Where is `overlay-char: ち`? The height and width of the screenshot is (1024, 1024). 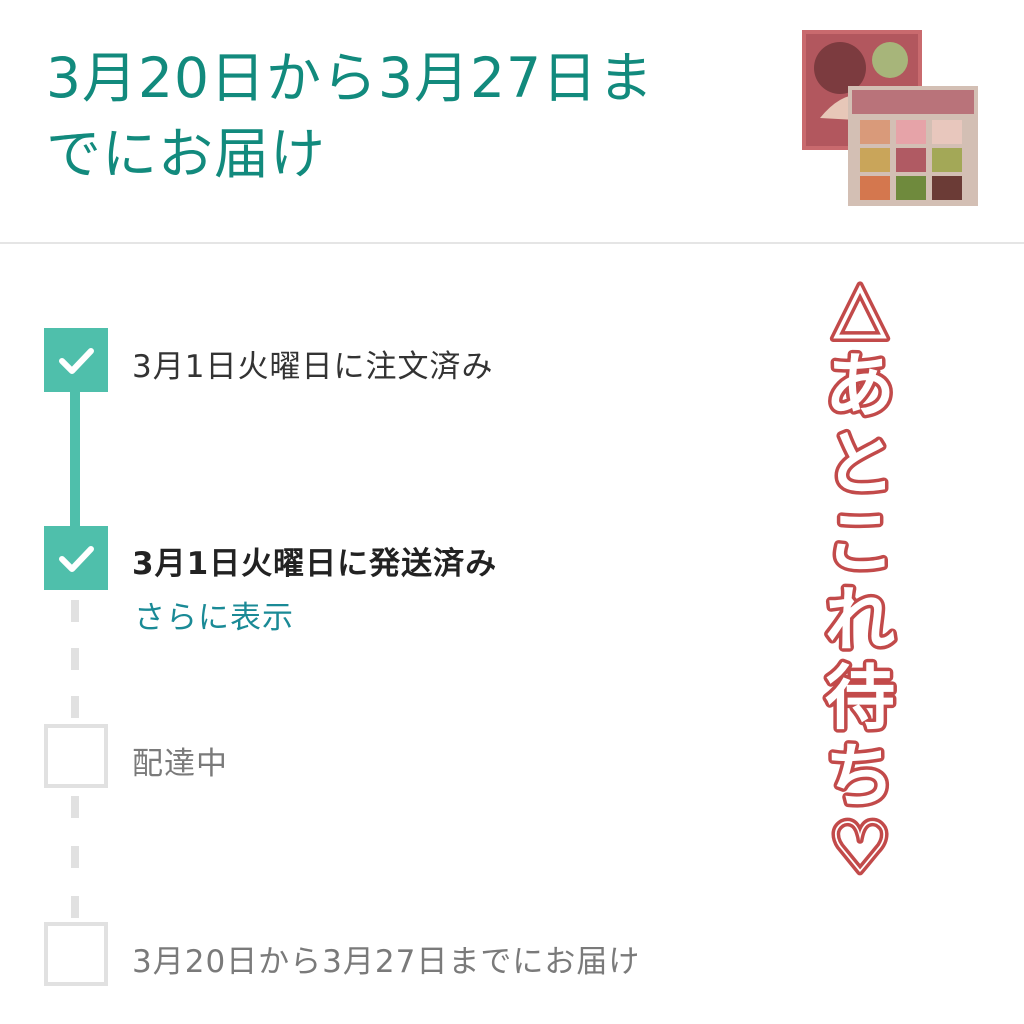 overlay-char: ち is located at coordinates (860, 776).